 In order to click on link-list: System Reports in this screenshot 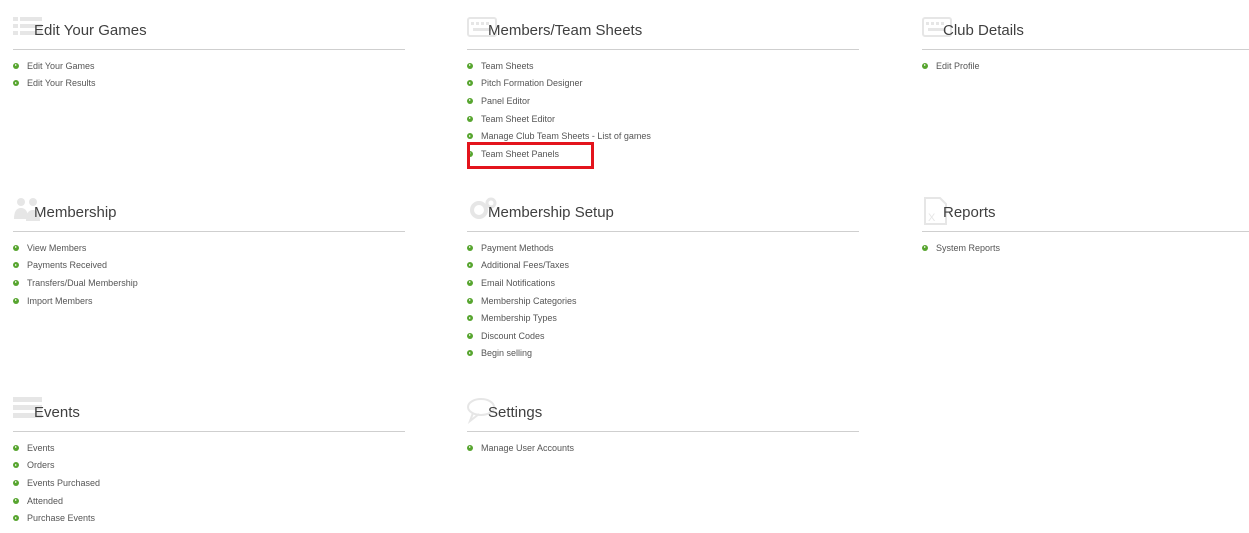, I will do `click(1085, 248)`.